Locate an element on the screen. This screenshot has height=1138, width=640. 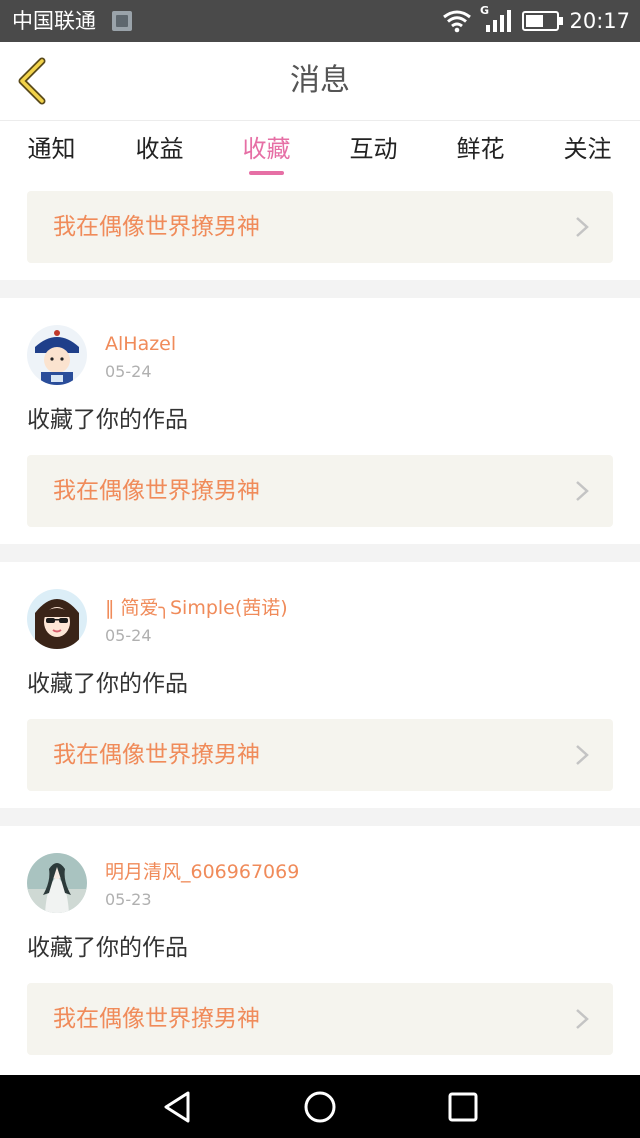
tab-notify: 通知 is located at coordinates (52, 151).